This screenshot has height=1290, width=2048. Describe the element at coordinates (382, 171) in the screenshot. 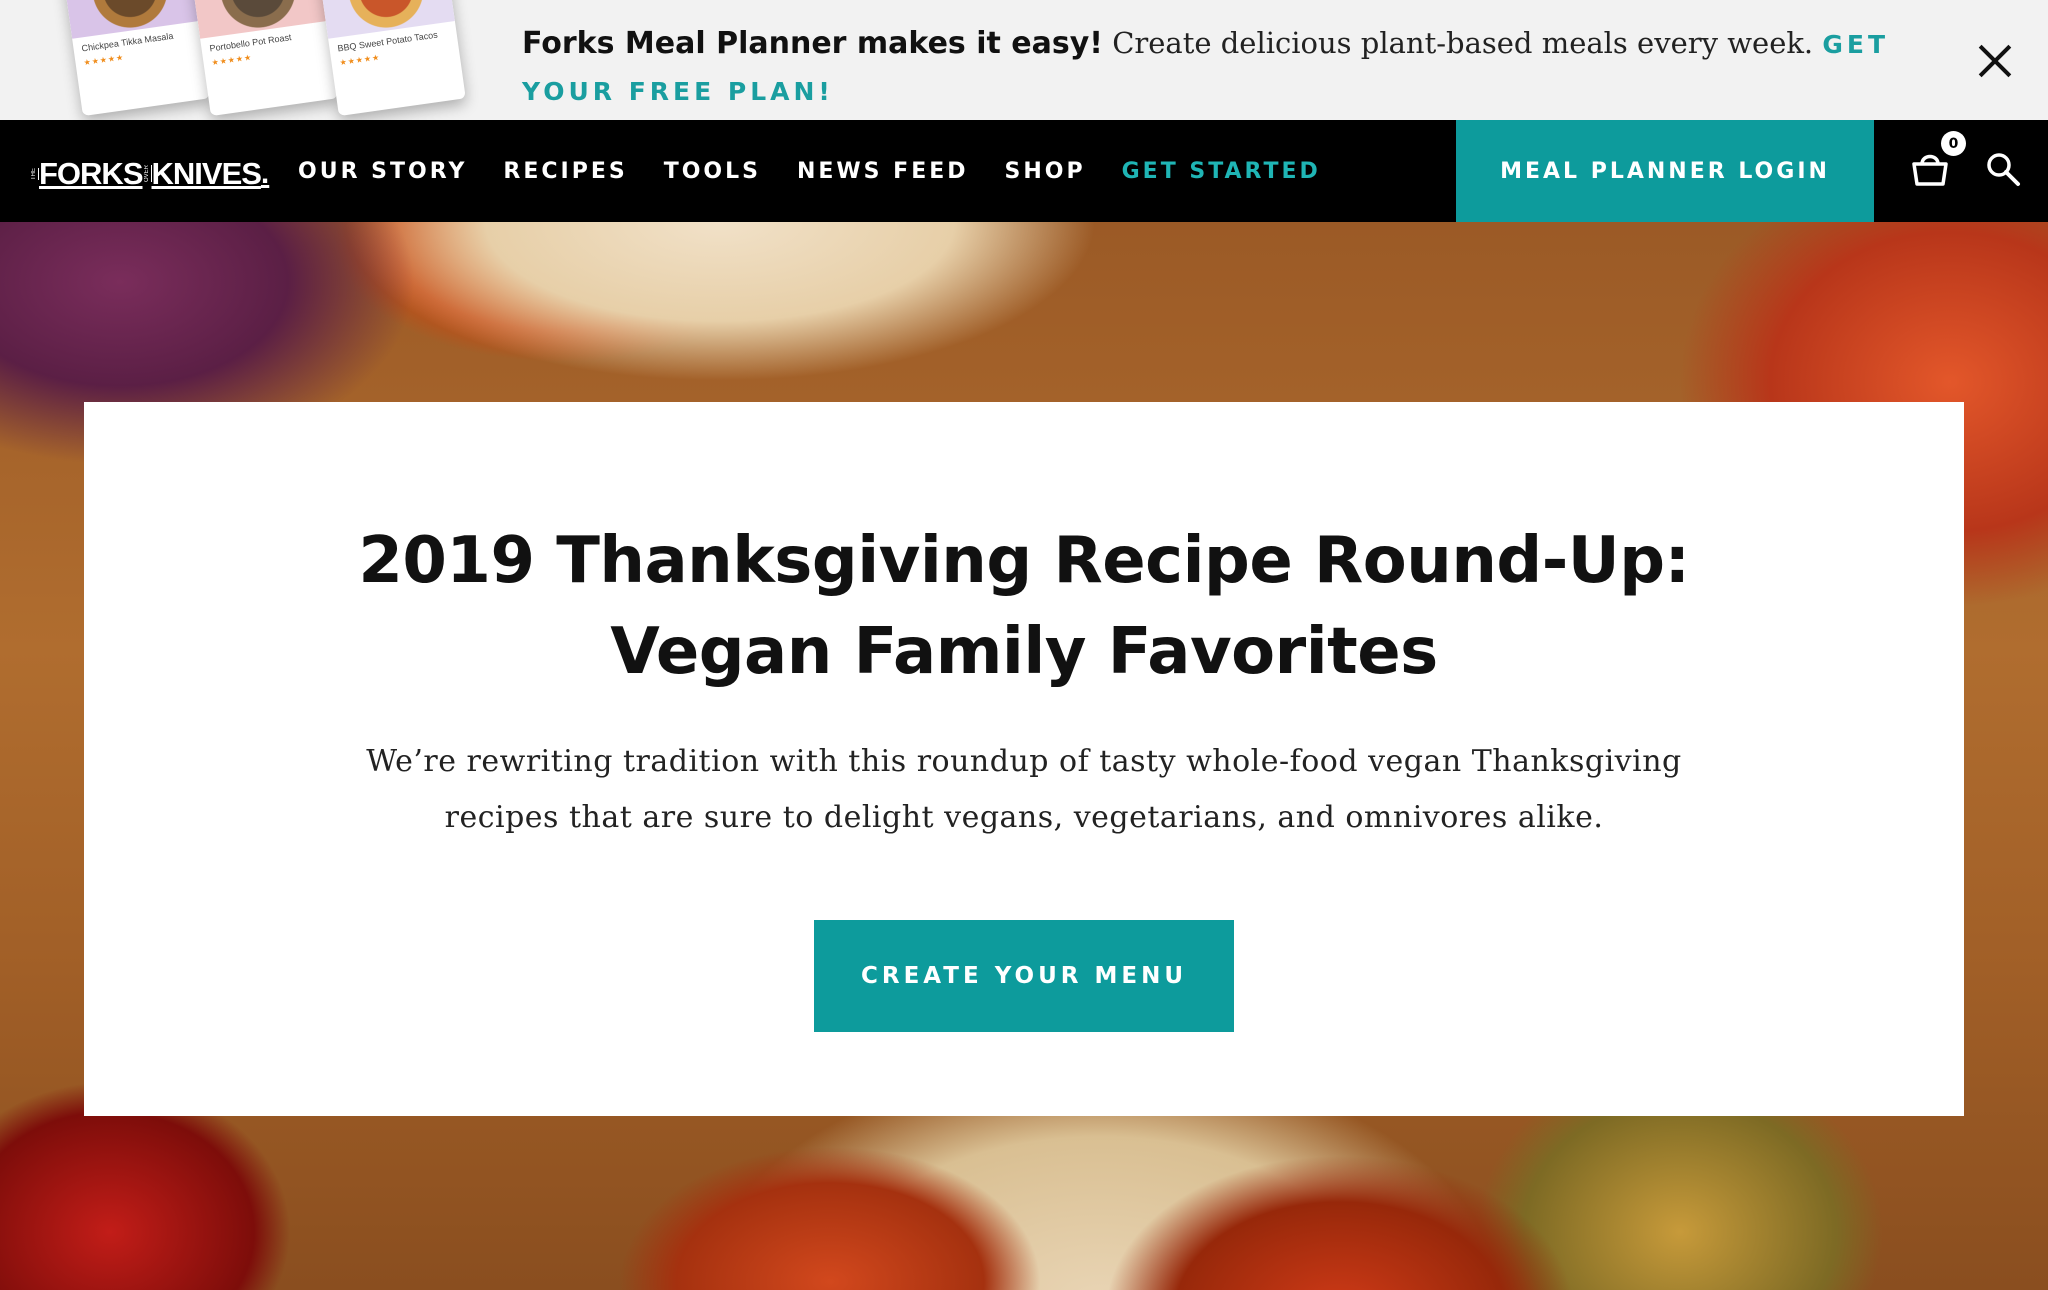

I see `nav-our-story: OUR STORY` at that location.